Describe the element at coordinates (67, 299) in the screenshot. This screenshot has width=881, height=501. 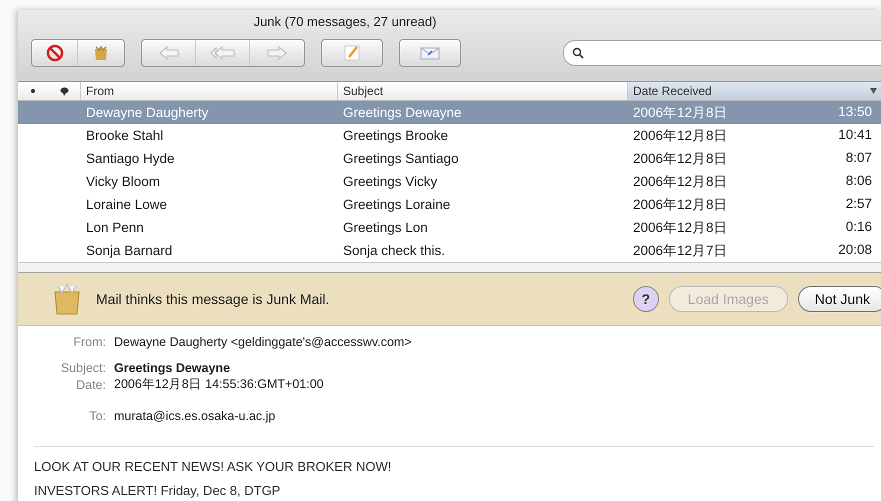
I see `junk-bag-icon` at that location.